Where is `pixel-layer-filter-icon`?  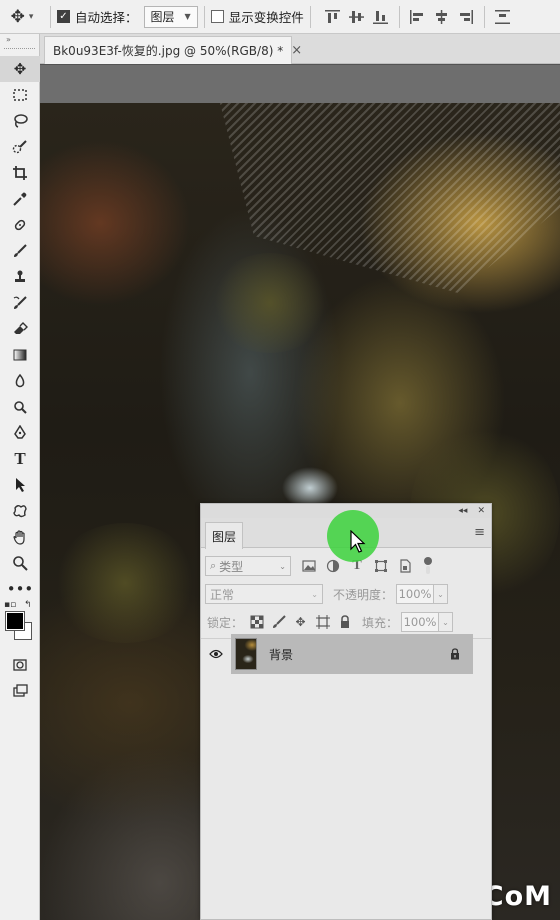 pixel-layer-filter-icon is located at coordinates (309, 566).